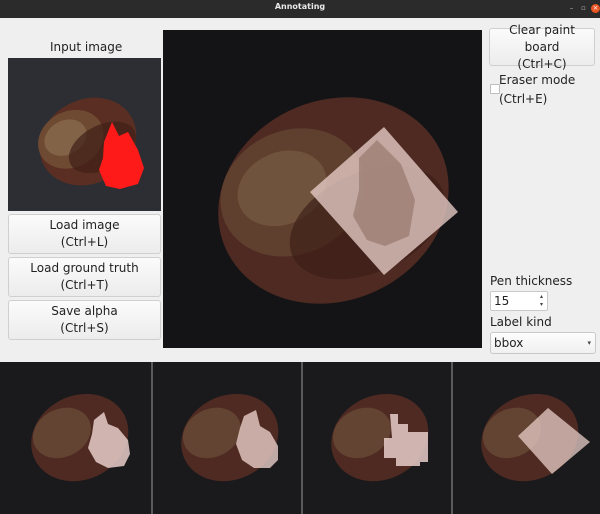  What do you see at coordinates (86, 47) in the screenshot?
I see `input-image-label: Input image` at bounding box center [86, 47].